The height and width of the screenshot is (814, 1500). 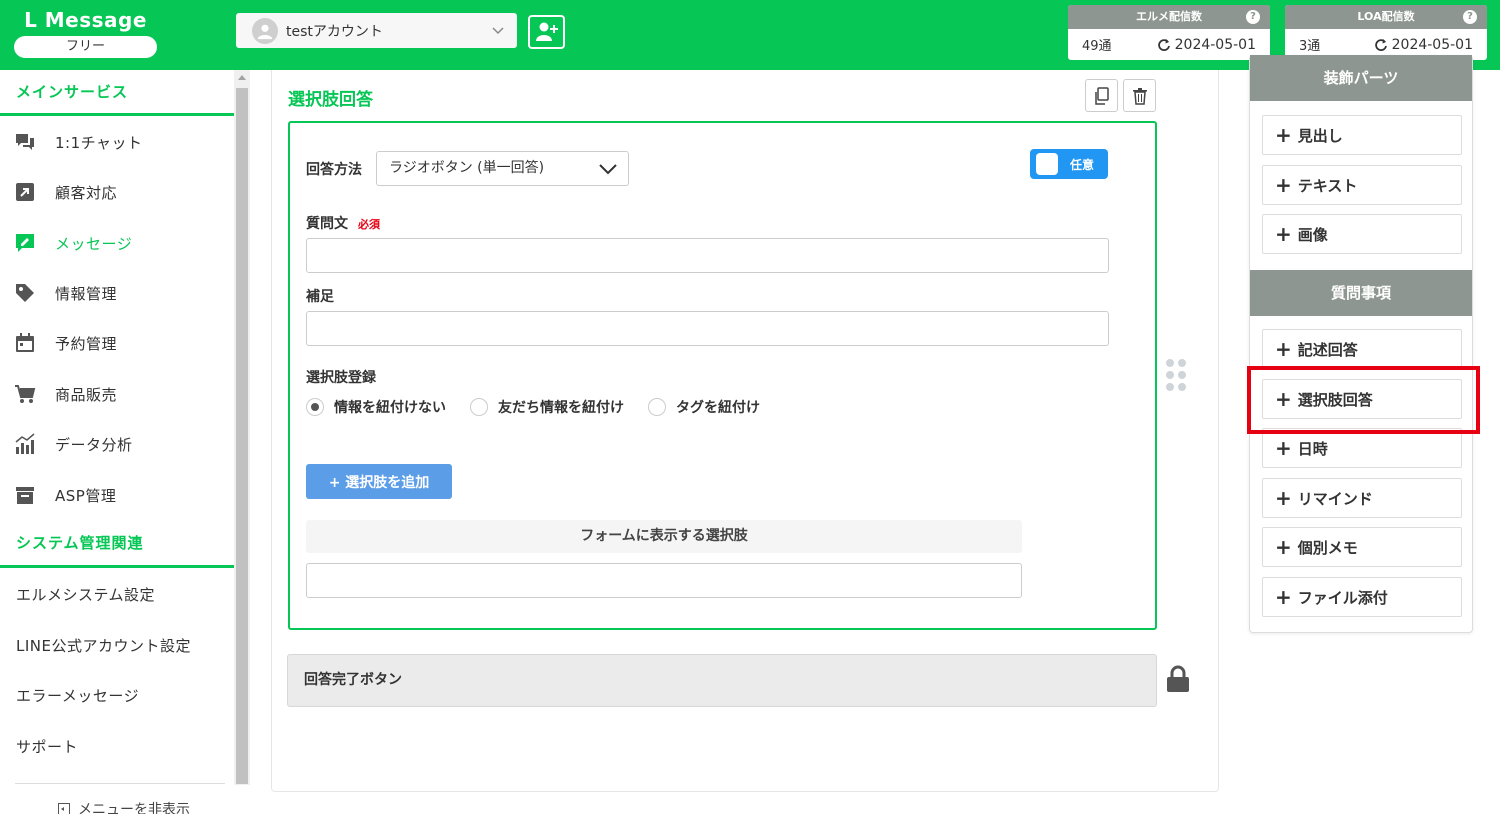 What do you see at coordinates (25, 293) in the screenshot?
I see `tag-icon` at bounding box center [25, 293].